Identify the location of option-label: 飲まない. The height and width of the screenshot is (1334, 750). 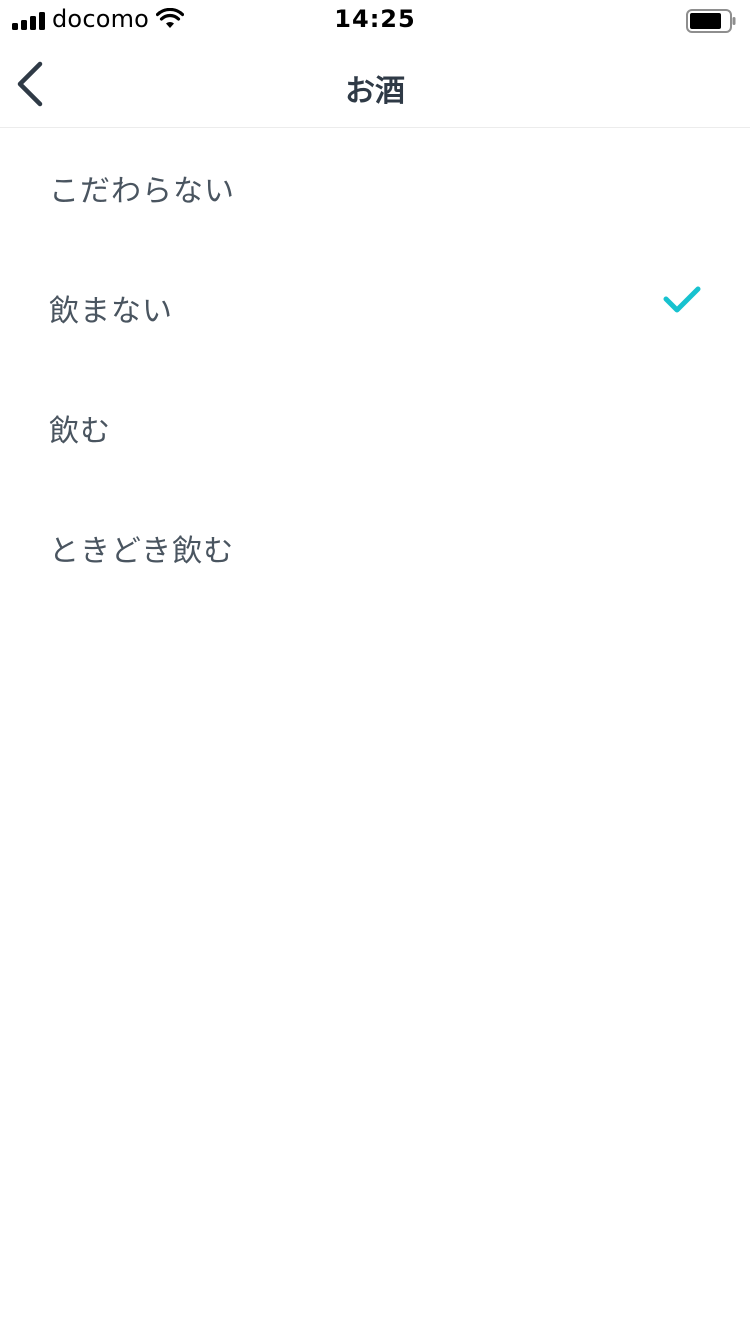
(111, 311).